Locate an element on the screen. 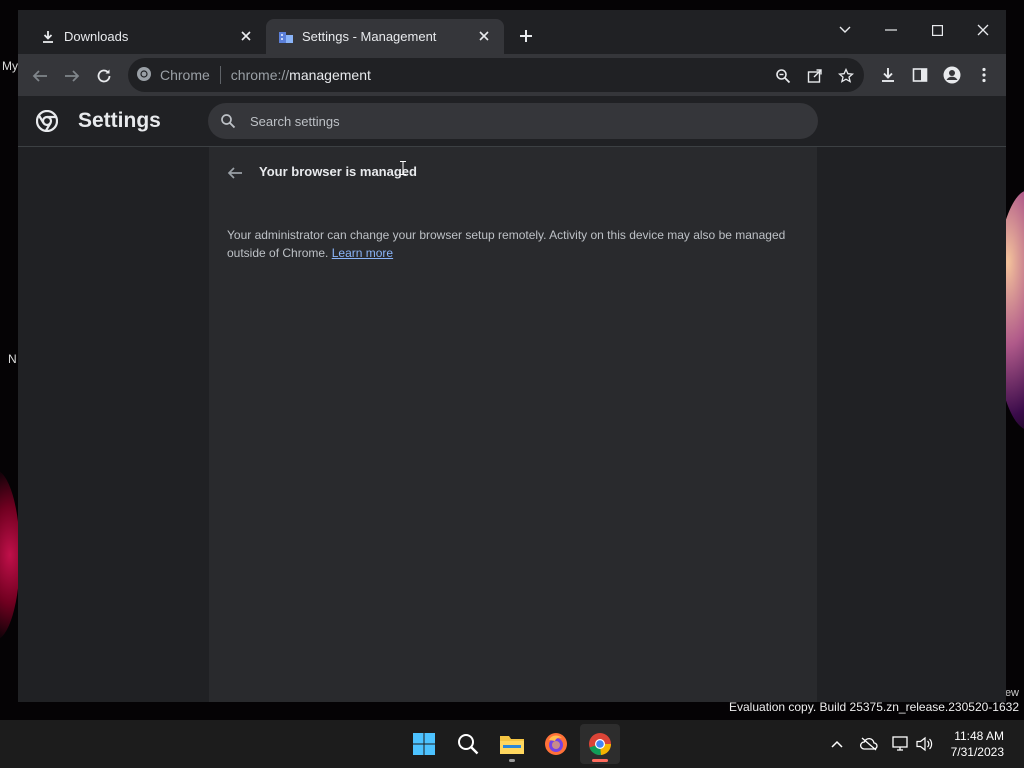 The height and width of the screenshot is (768, 1024). settings-search: Search settings is located at coordinates (513, 121).